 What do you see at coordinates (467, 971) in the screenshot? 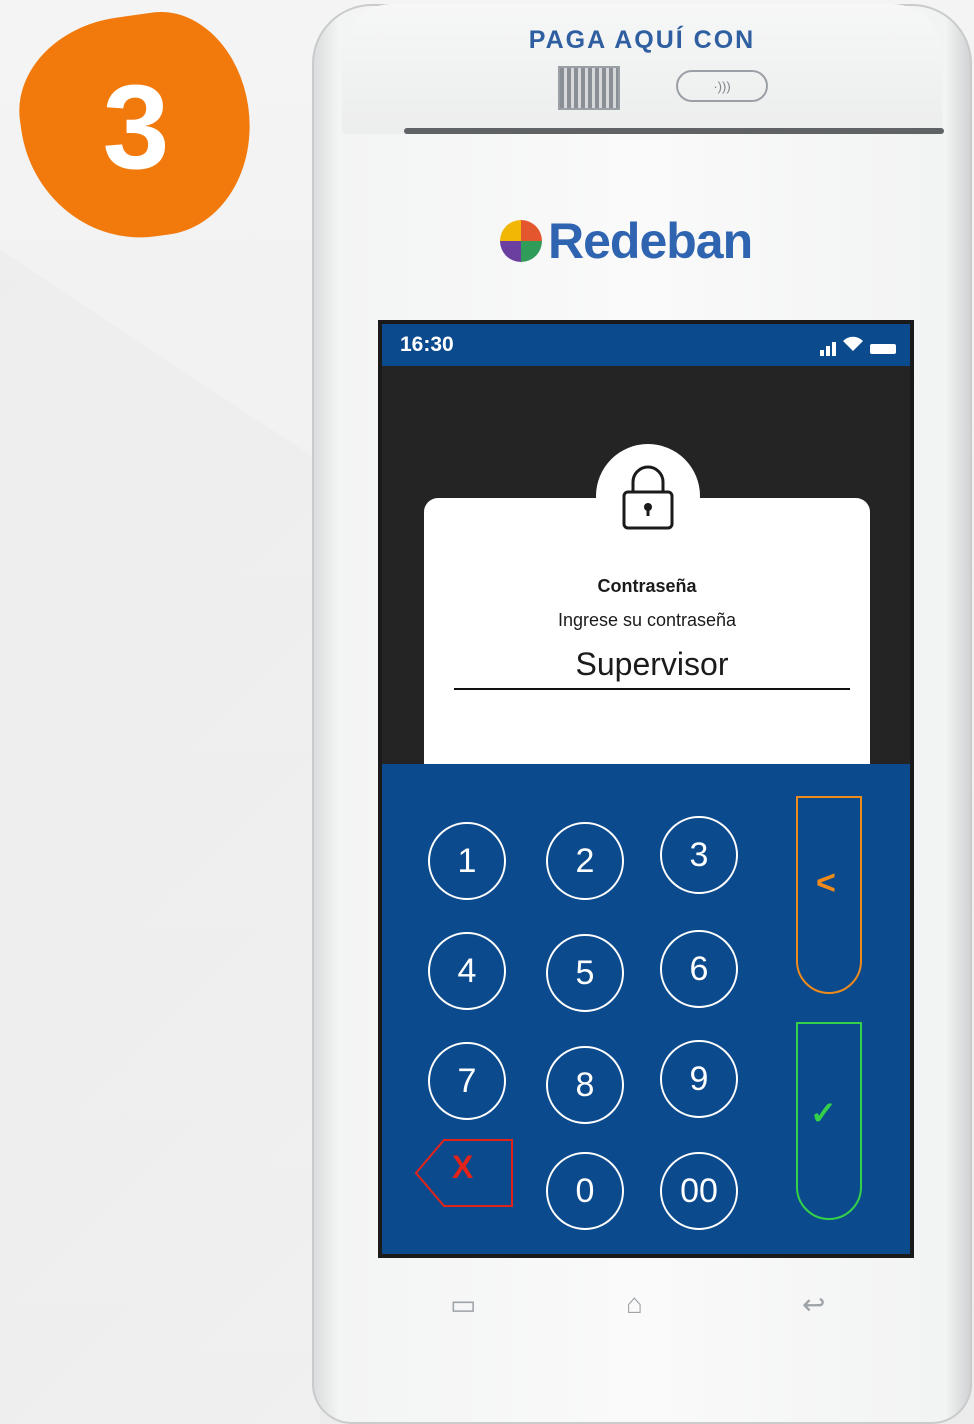
I see `key-4: 4` at bounding box center [467, 971].